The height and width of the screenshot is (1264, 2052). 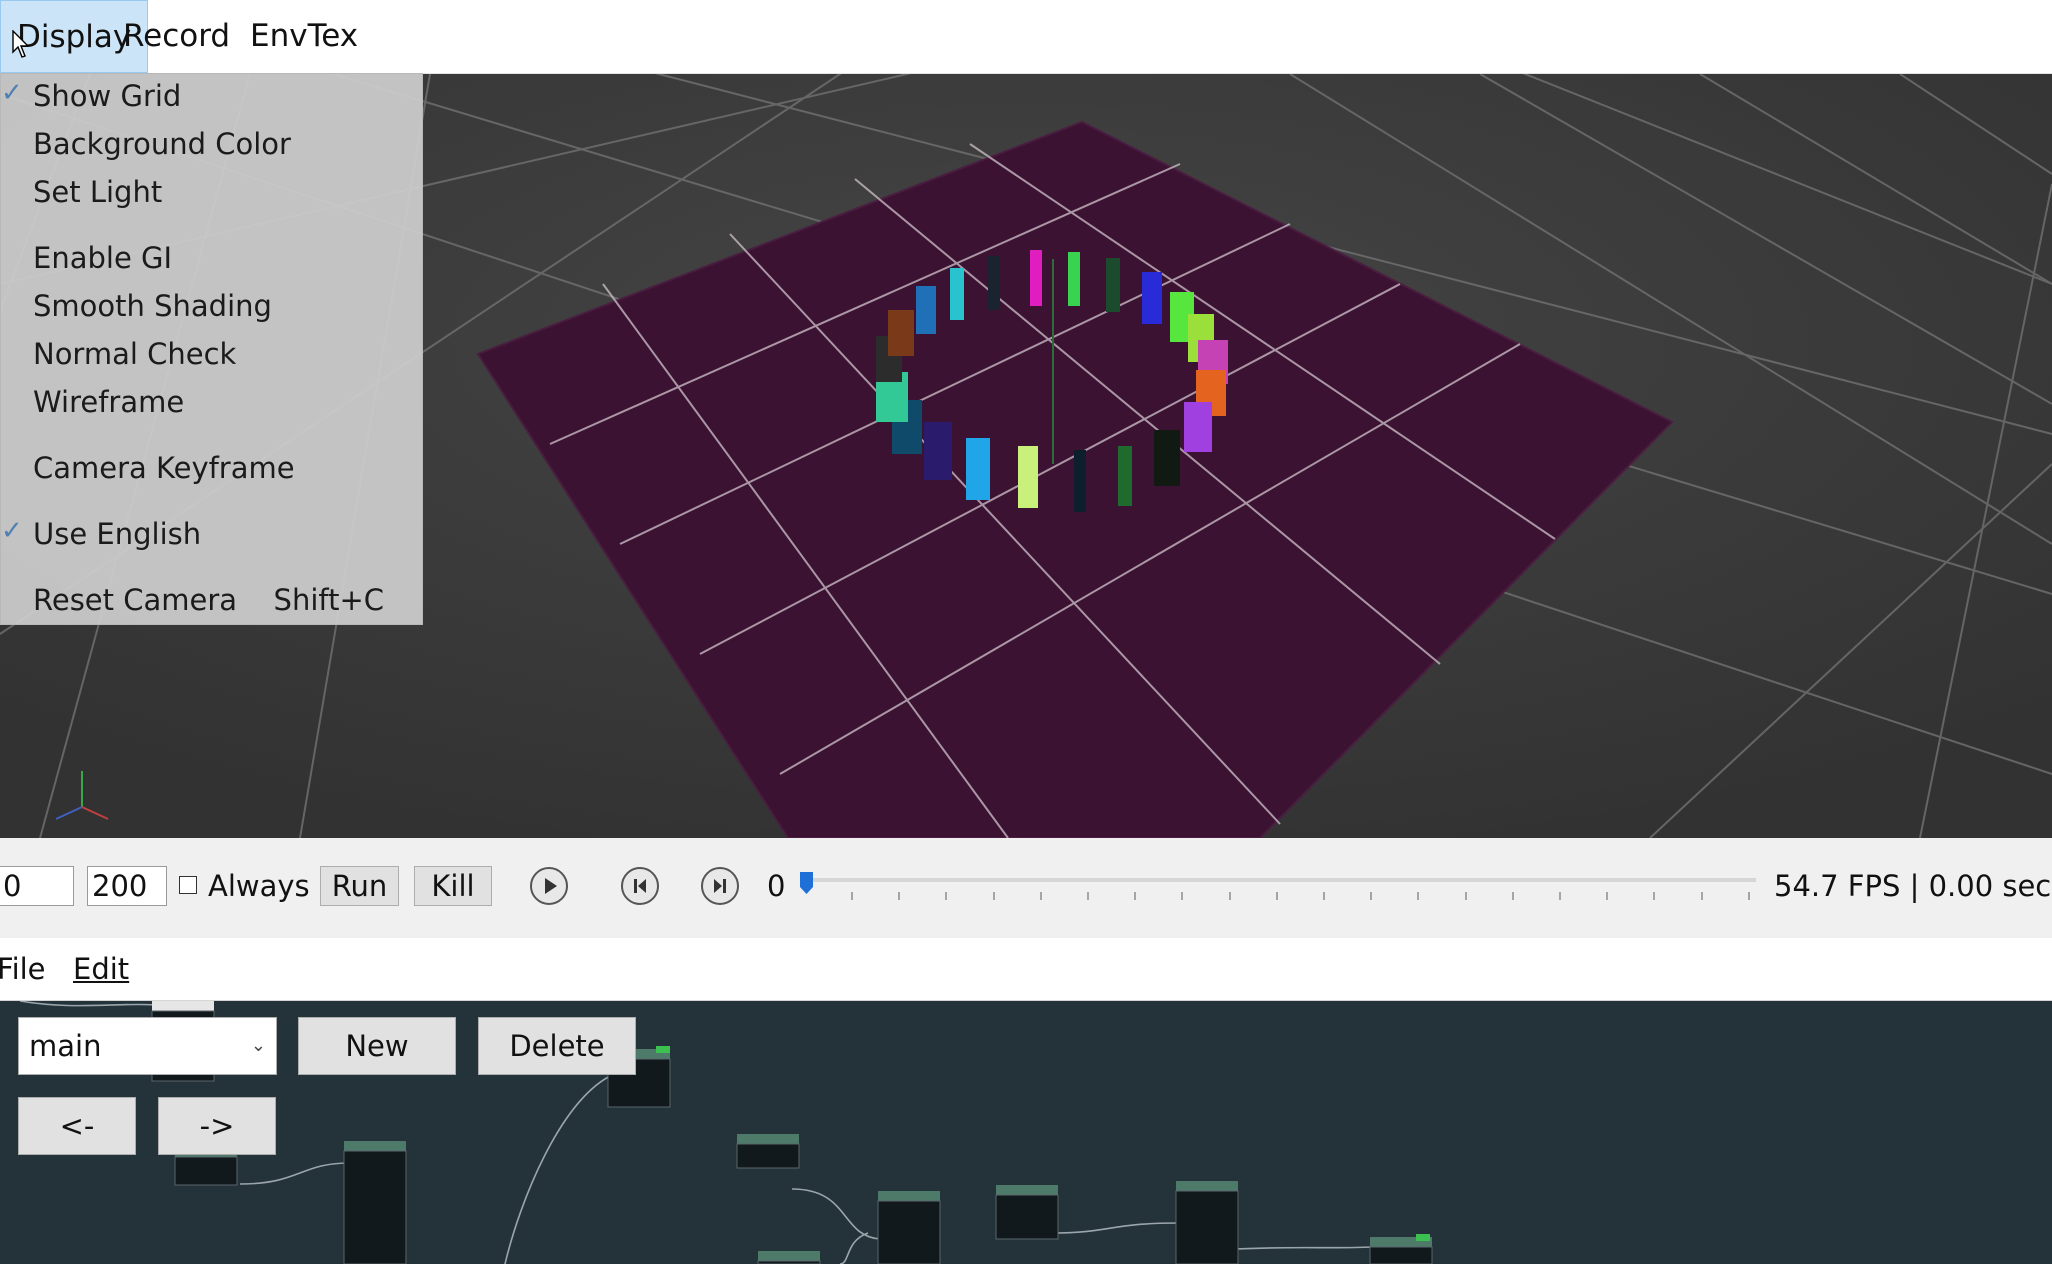 What do you see at coordinates (12, 531) in the screenshot?
I see `use-english-check-icon: ✓` at bounding box center [12, 531].